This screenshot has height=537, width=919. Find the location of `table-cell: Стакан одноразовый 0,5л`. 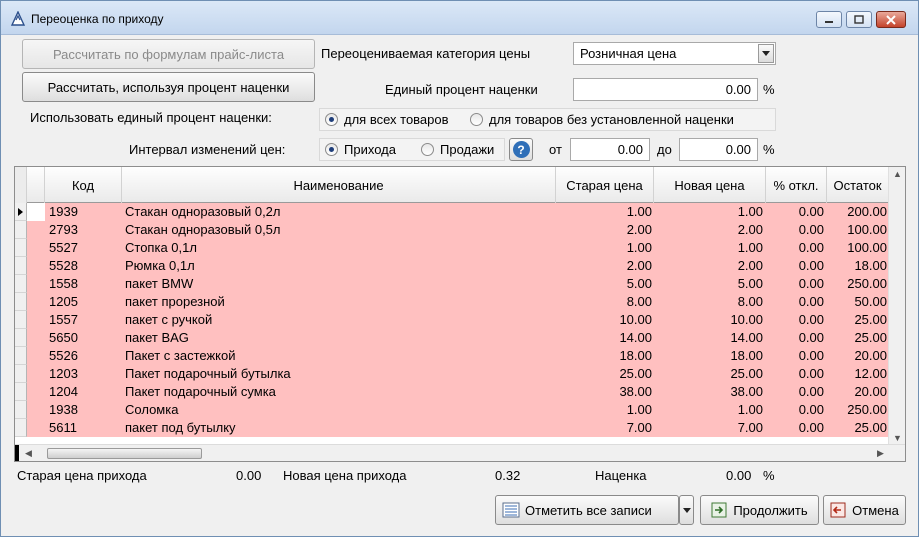

table-cell: Стакан одноразовый 0,5л is located at coordinates (339, 230).